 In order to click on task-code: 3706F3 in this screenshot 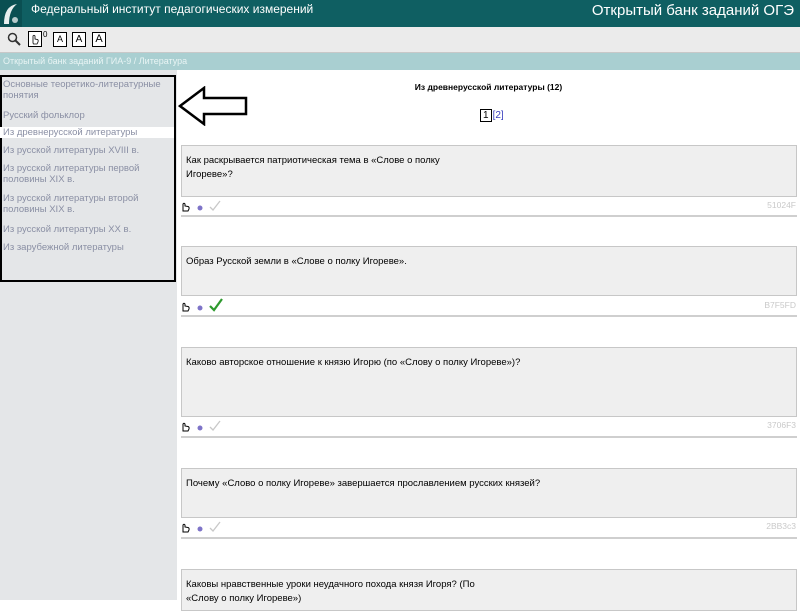, I will do `click(781, 425)`.